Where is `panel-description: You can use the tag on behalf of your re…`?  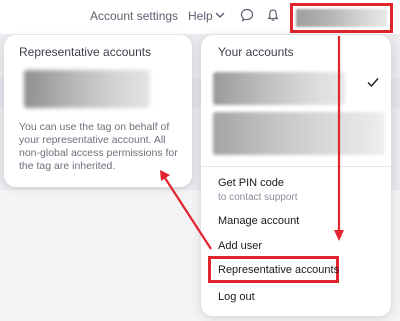 panel-description: You can use the tag on behalf of your re… is located at coordinates (98, 146).